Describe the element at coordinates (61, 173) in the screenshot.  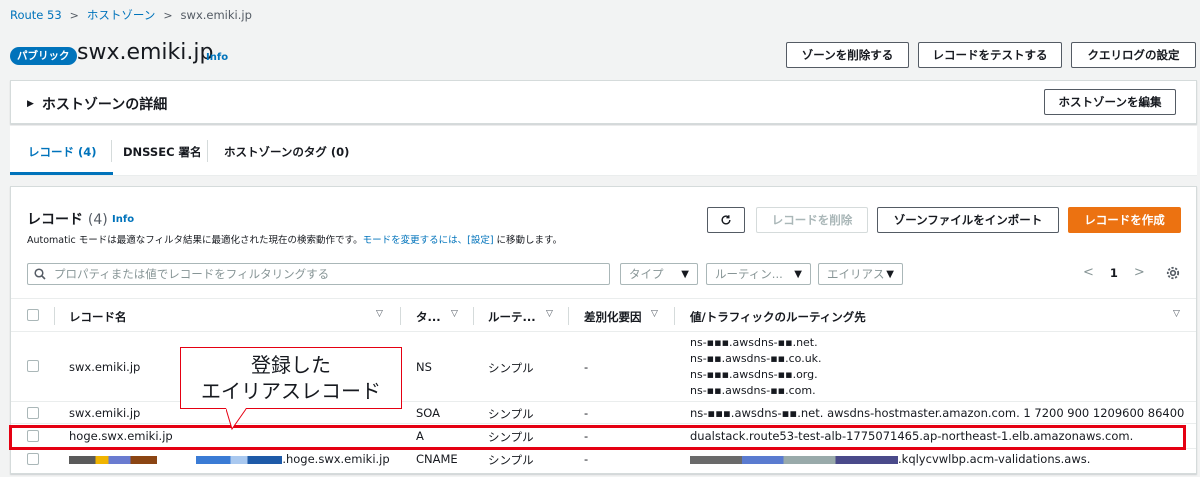
I see `active-tab-indicator` at that location.